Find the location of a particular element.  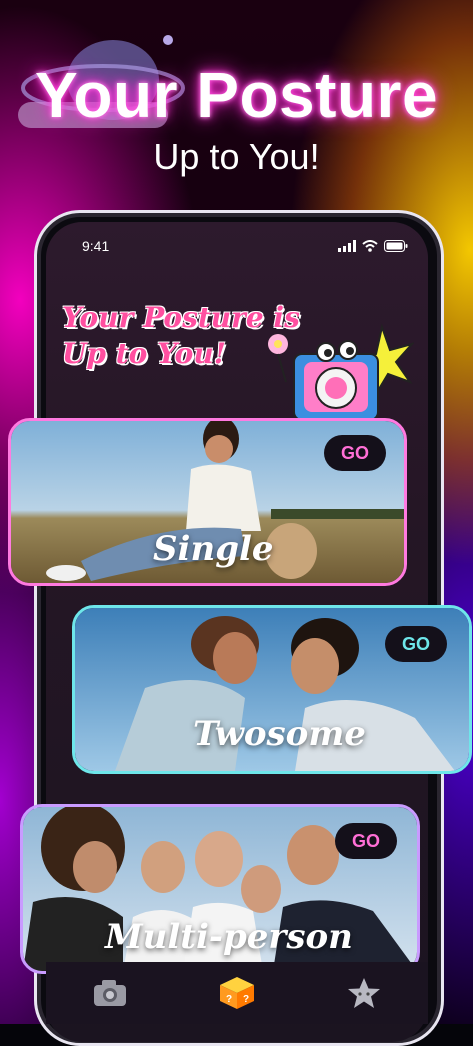

category-card-multi-person: GO Multi-person is located at coordinates (220, 889).